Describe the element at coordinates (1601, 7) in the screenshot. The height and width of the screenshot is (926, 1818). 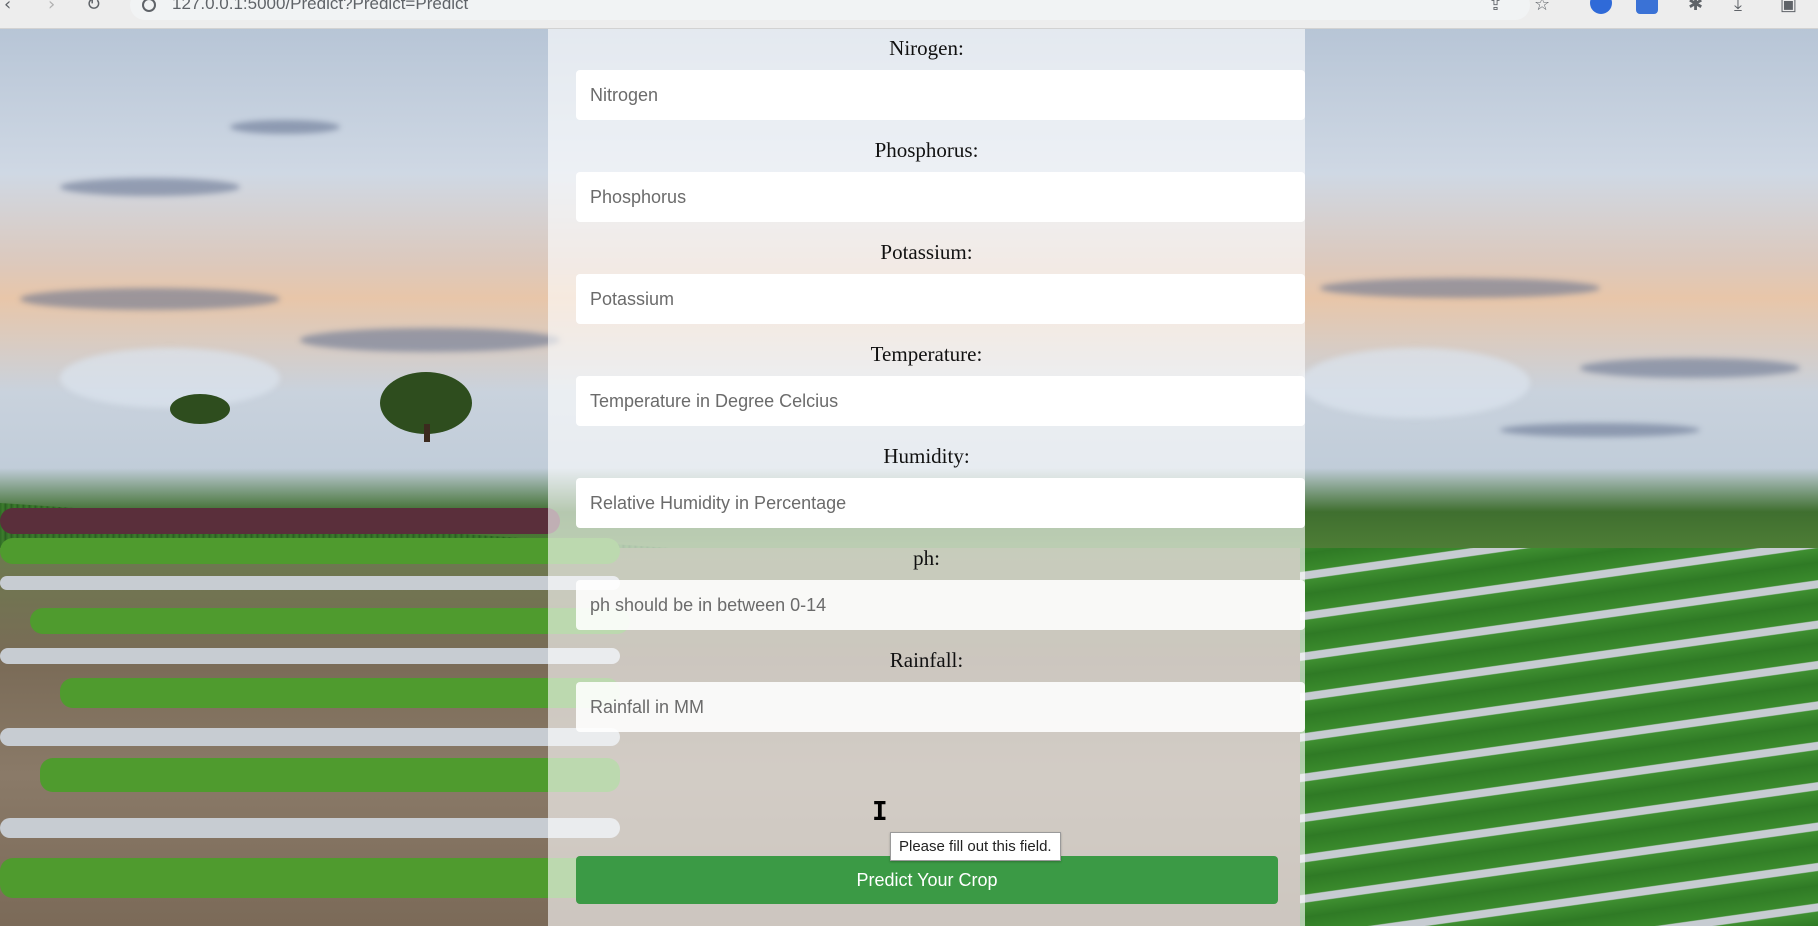
I see `profile-extension-icon` at that location.